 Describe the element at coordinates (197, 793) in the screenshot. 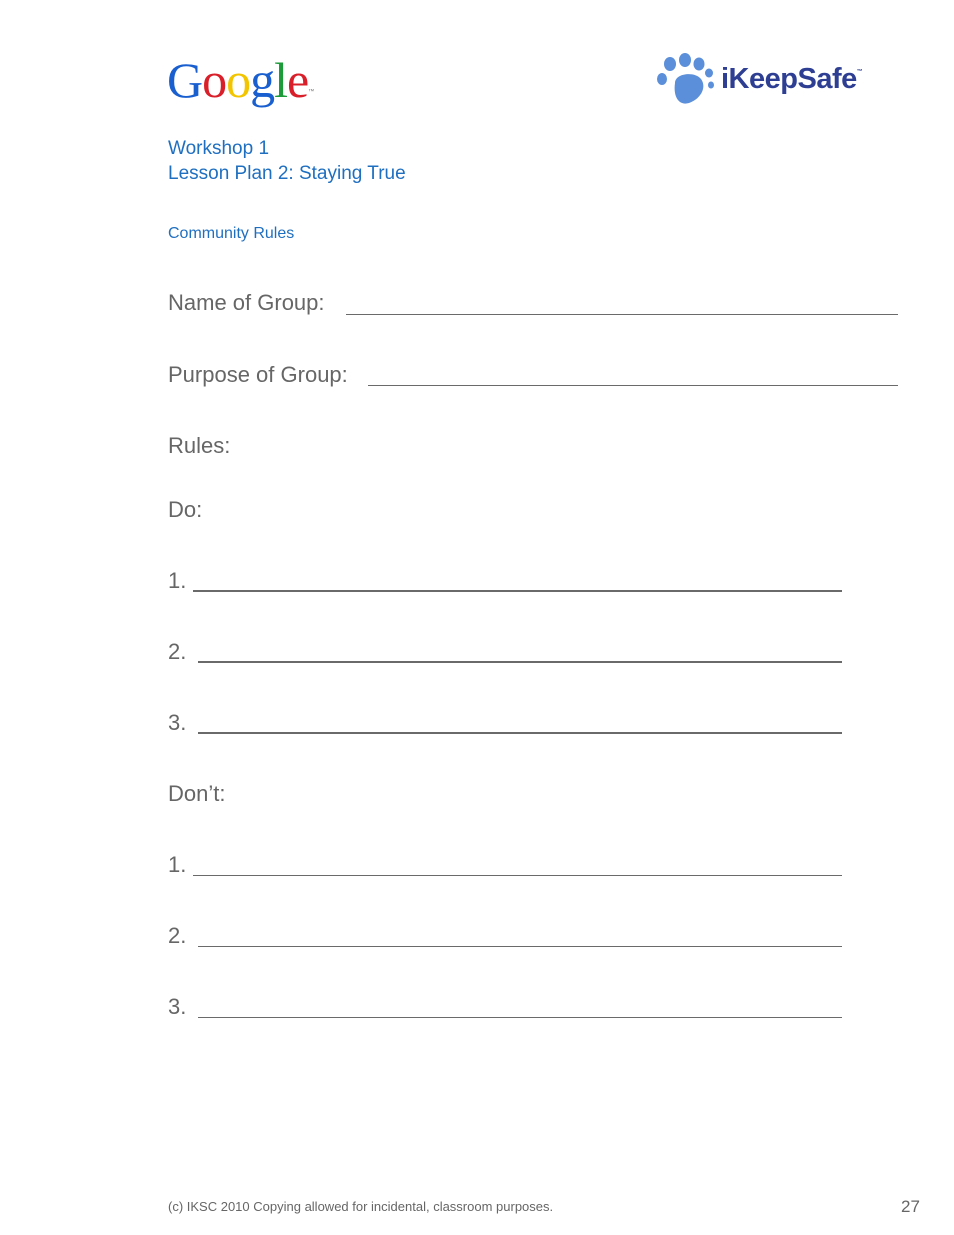

I see `dont-label: Don’t:` at that location.